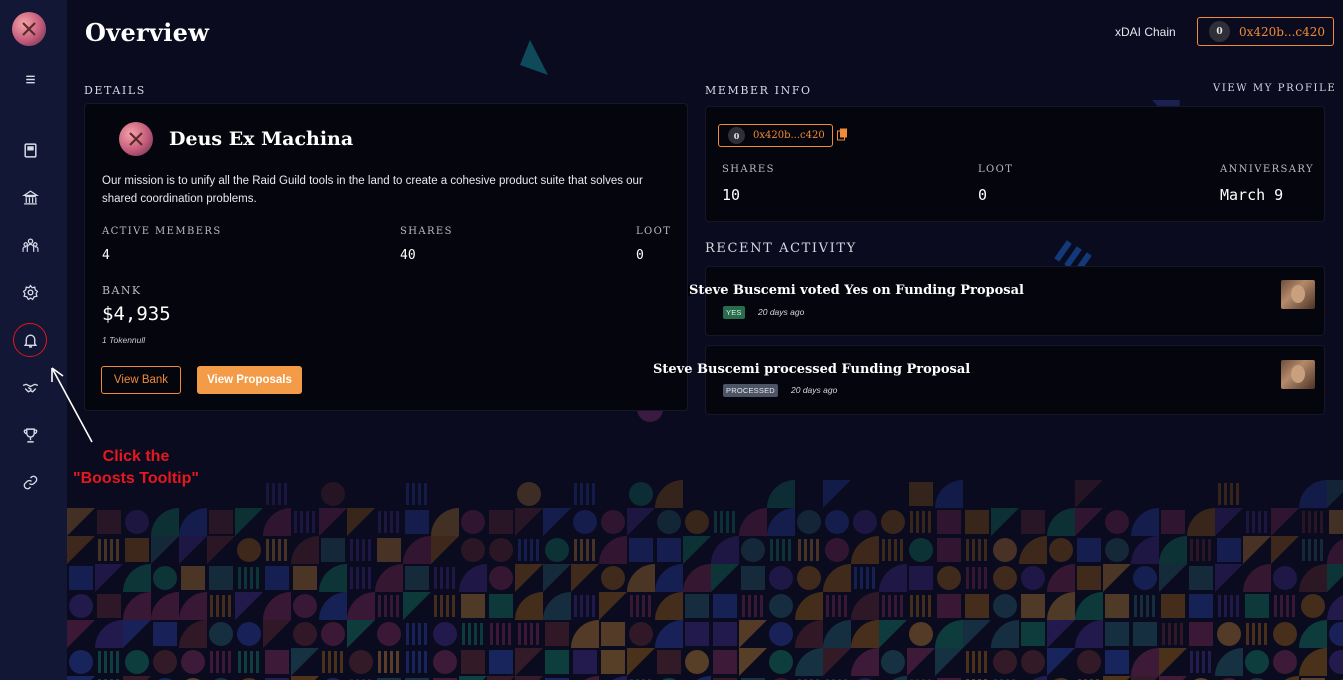  I want to click on dao-logo, so click(29, 29).